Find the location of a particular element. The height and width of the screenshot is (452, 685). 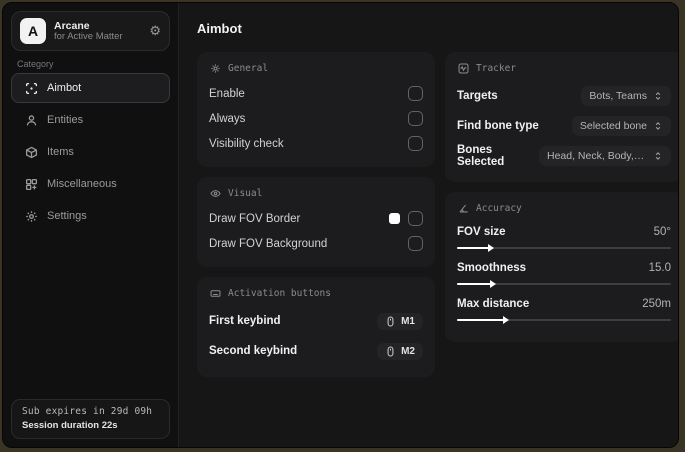

card-title: General is located at coordinates (248, 68).